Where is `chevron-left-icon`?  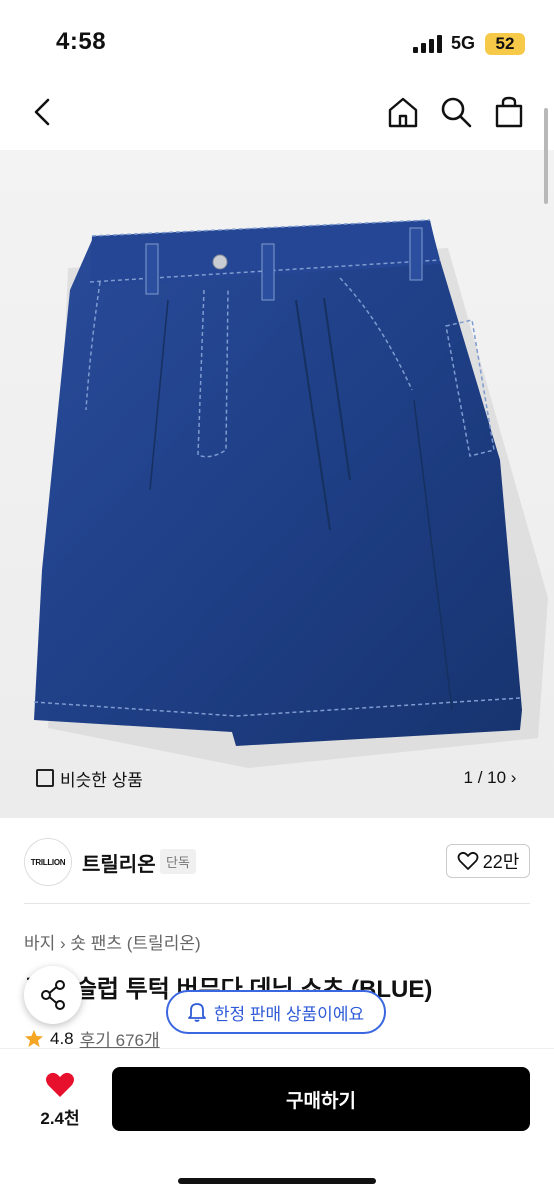 chevron-left-icon is located at coordinates (42, 112).